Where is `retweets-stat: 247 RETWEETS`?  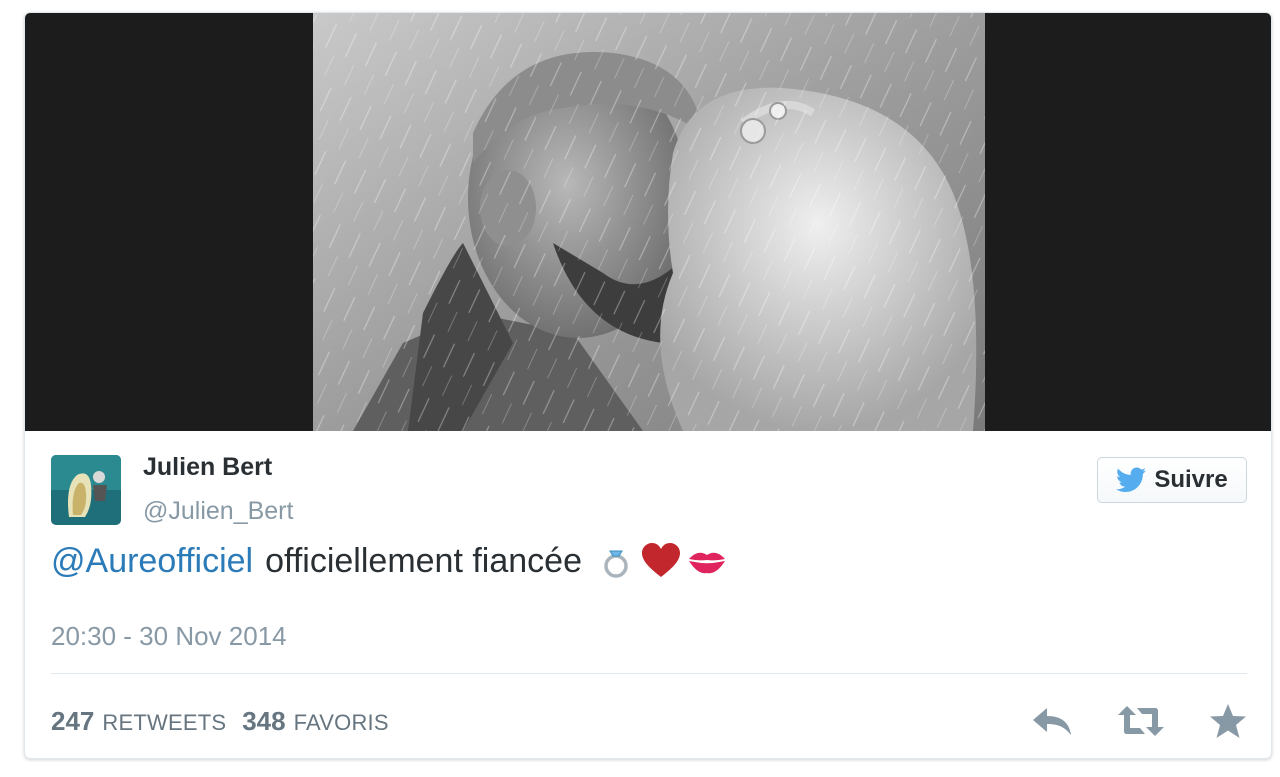 retweets-stat: 247 RETWEETS is located at coordinates (138, 721).